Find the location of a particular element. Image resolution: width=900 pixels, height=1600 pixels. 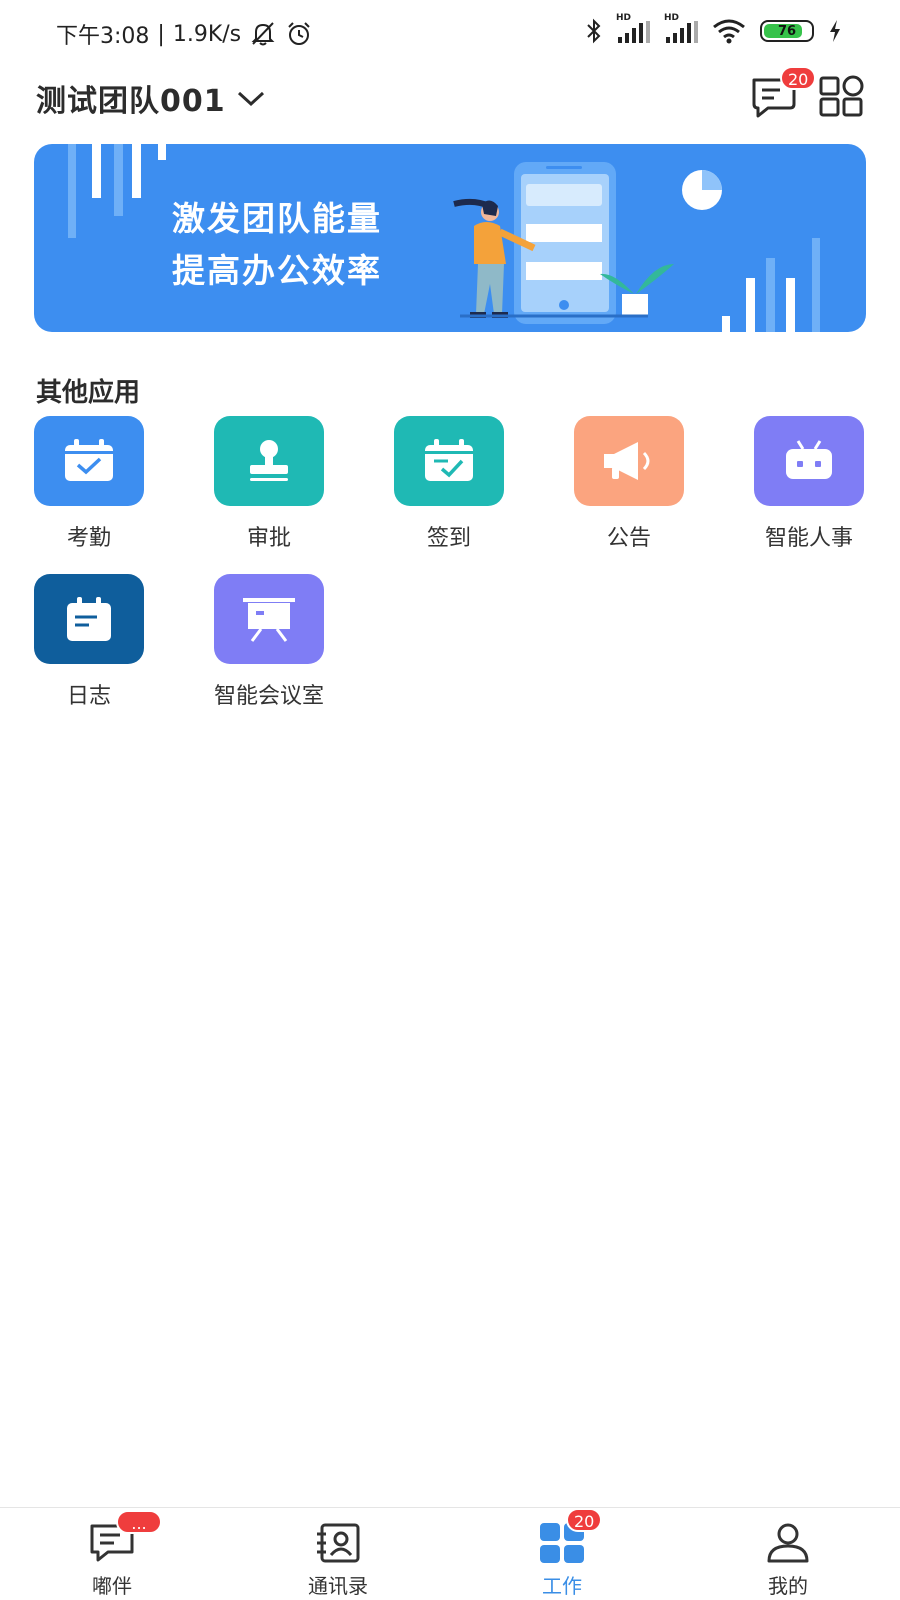

status-right: HD HD 76 is located at coordinates (714, 28).